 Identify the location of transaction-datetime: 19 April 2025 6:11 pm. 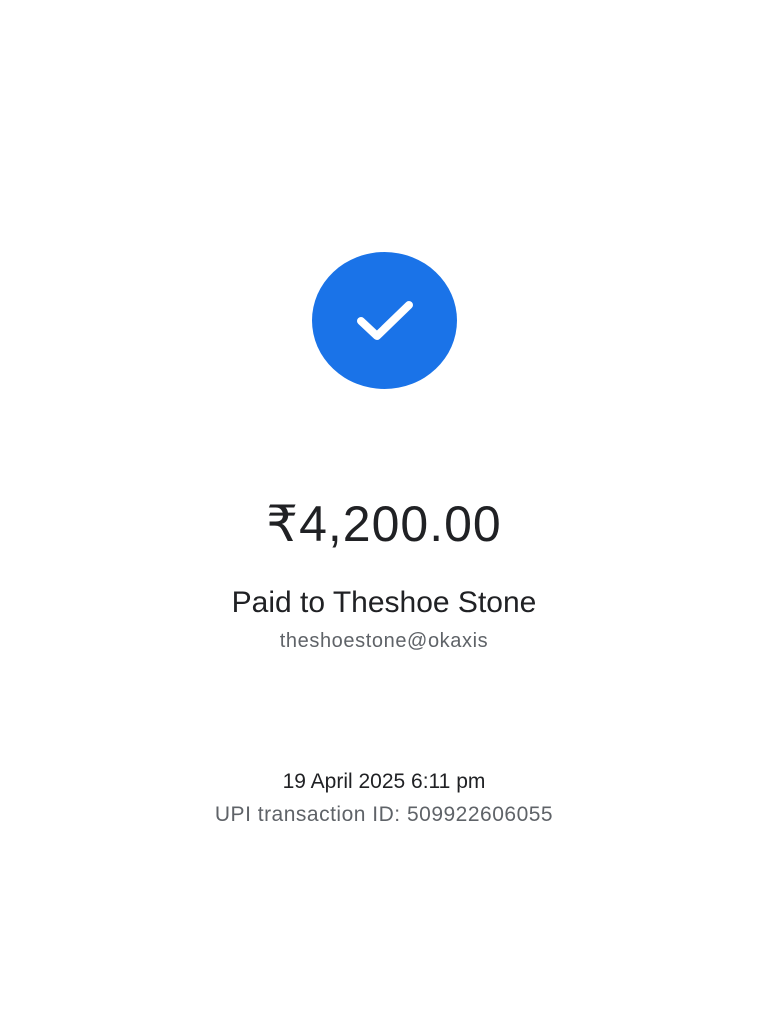
(384, 781).